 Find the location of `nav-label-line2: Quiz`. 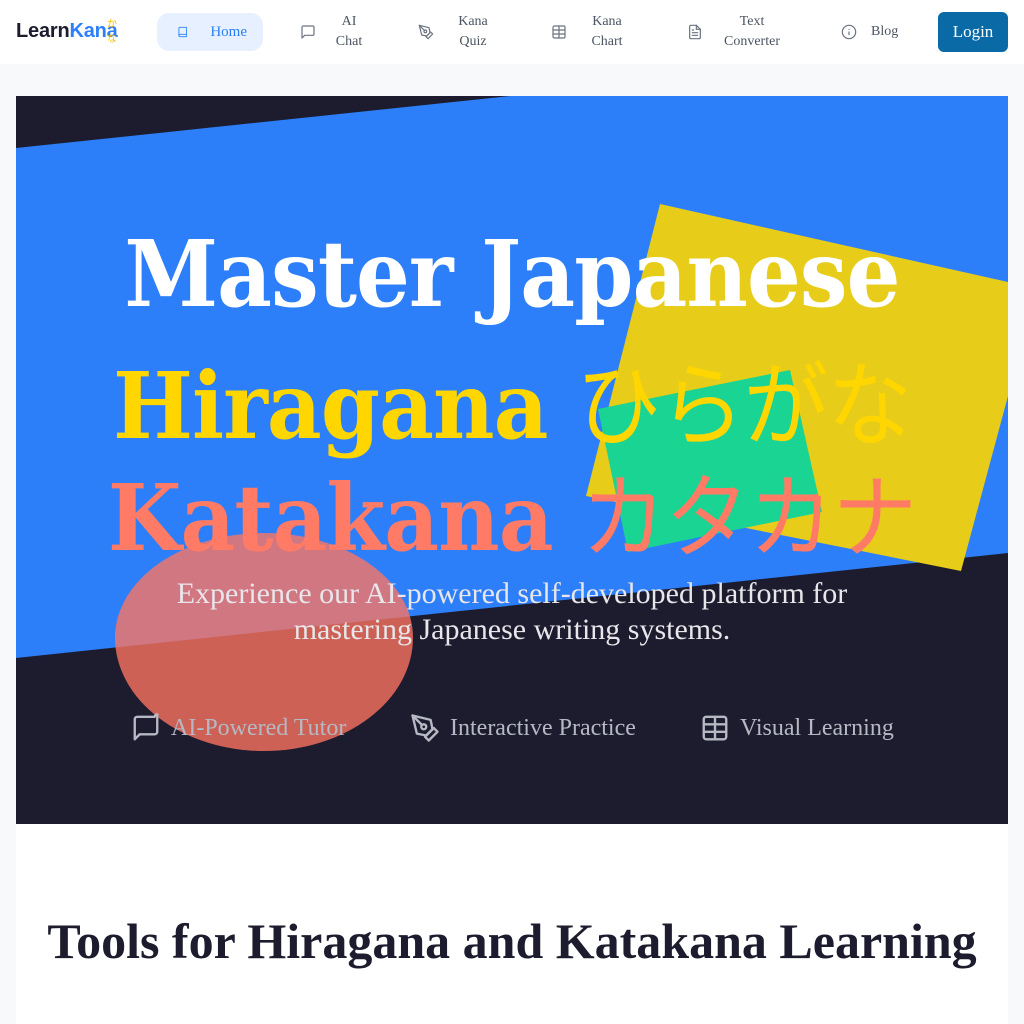

nav-label-line2: Quiz is located at coordinates (473, 41).